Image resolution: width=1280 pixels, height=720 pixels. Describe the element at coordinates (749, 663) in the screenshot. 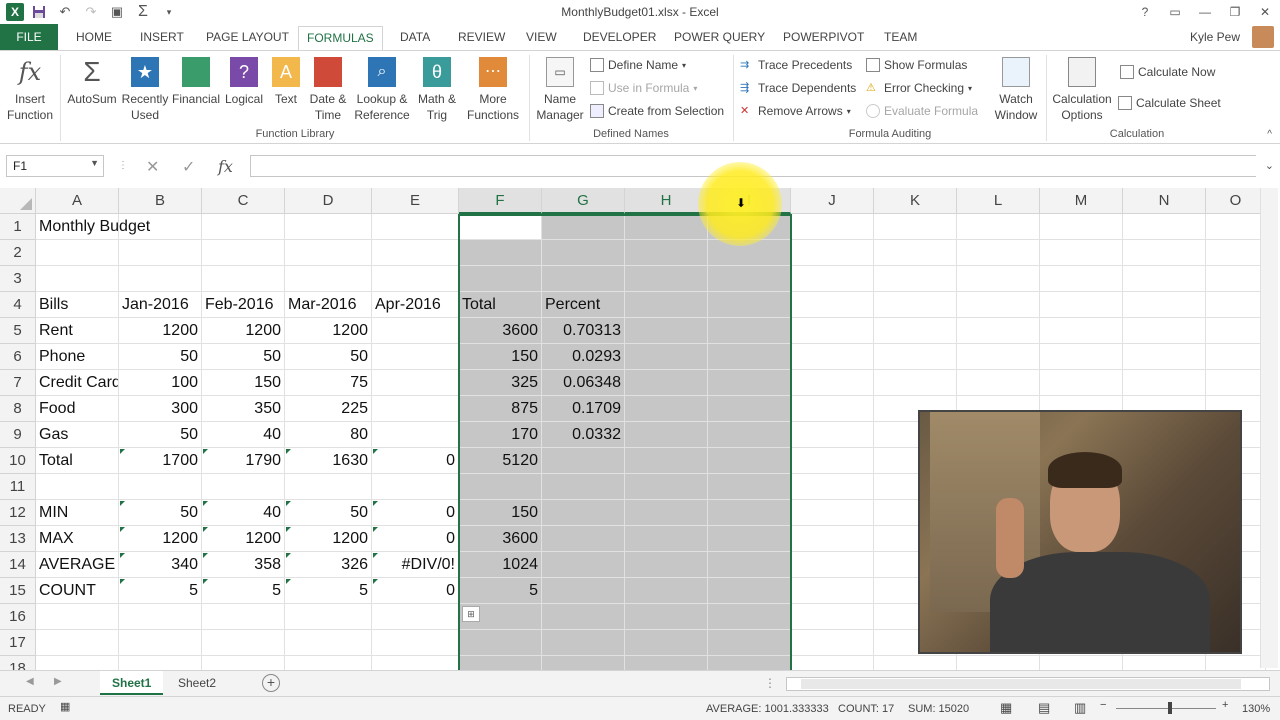

I see `cell-i18` at that location.